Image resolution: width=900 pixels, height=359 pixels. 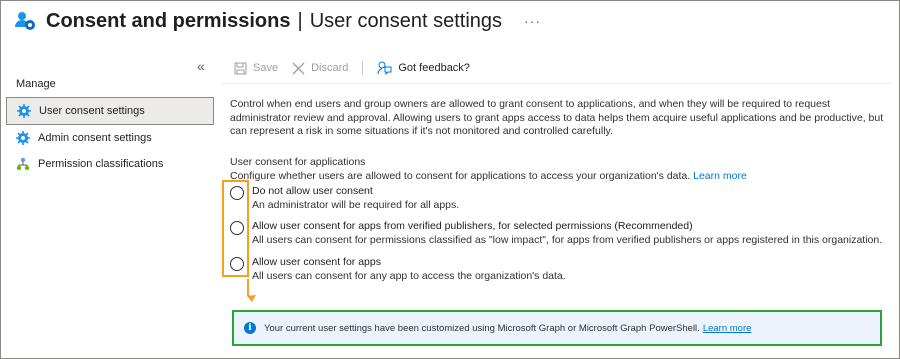 I want to click on hierarchy-icon, so click(x=23, y=164).